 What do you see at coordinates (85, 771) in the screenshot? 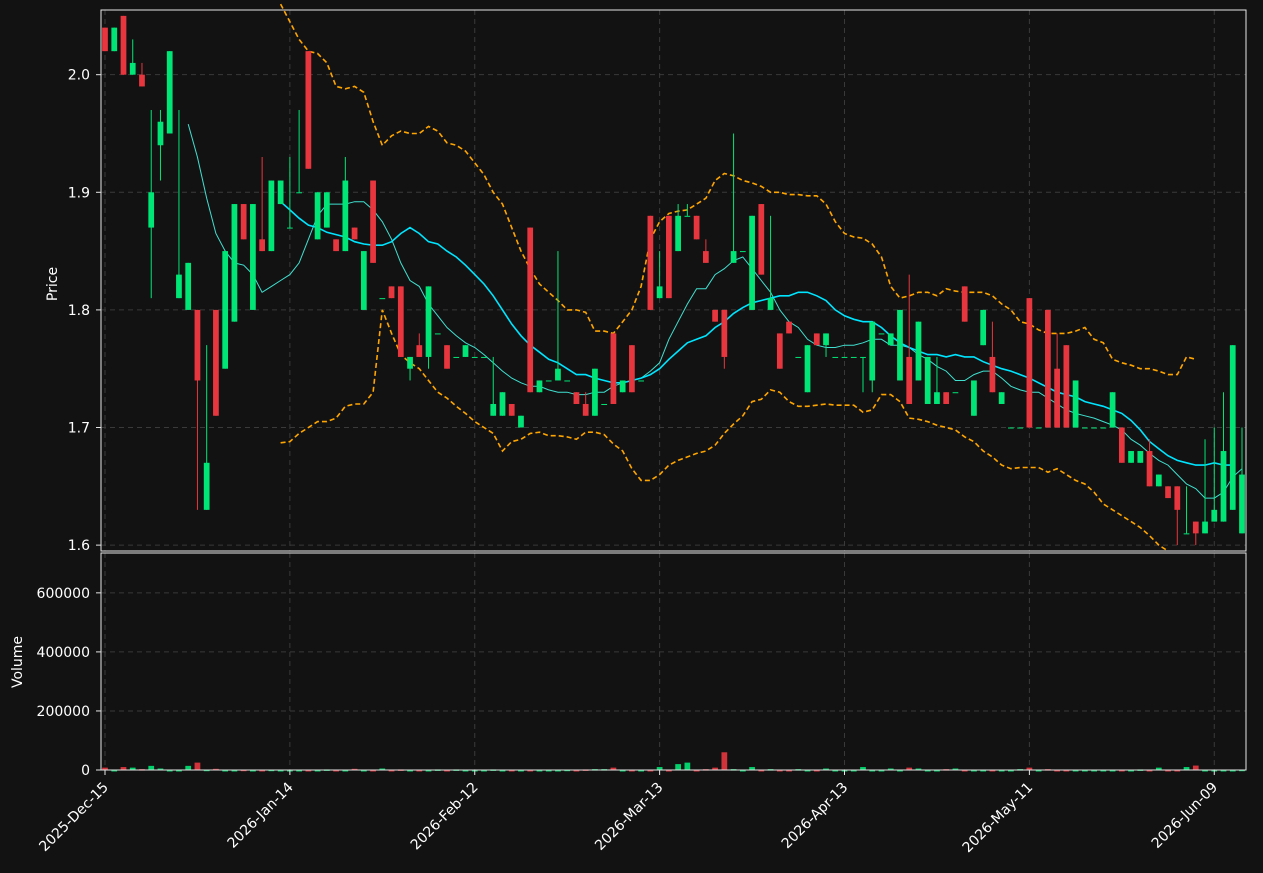
I see `volume-y-tick-label: 0` at bounding box center [85, 771].